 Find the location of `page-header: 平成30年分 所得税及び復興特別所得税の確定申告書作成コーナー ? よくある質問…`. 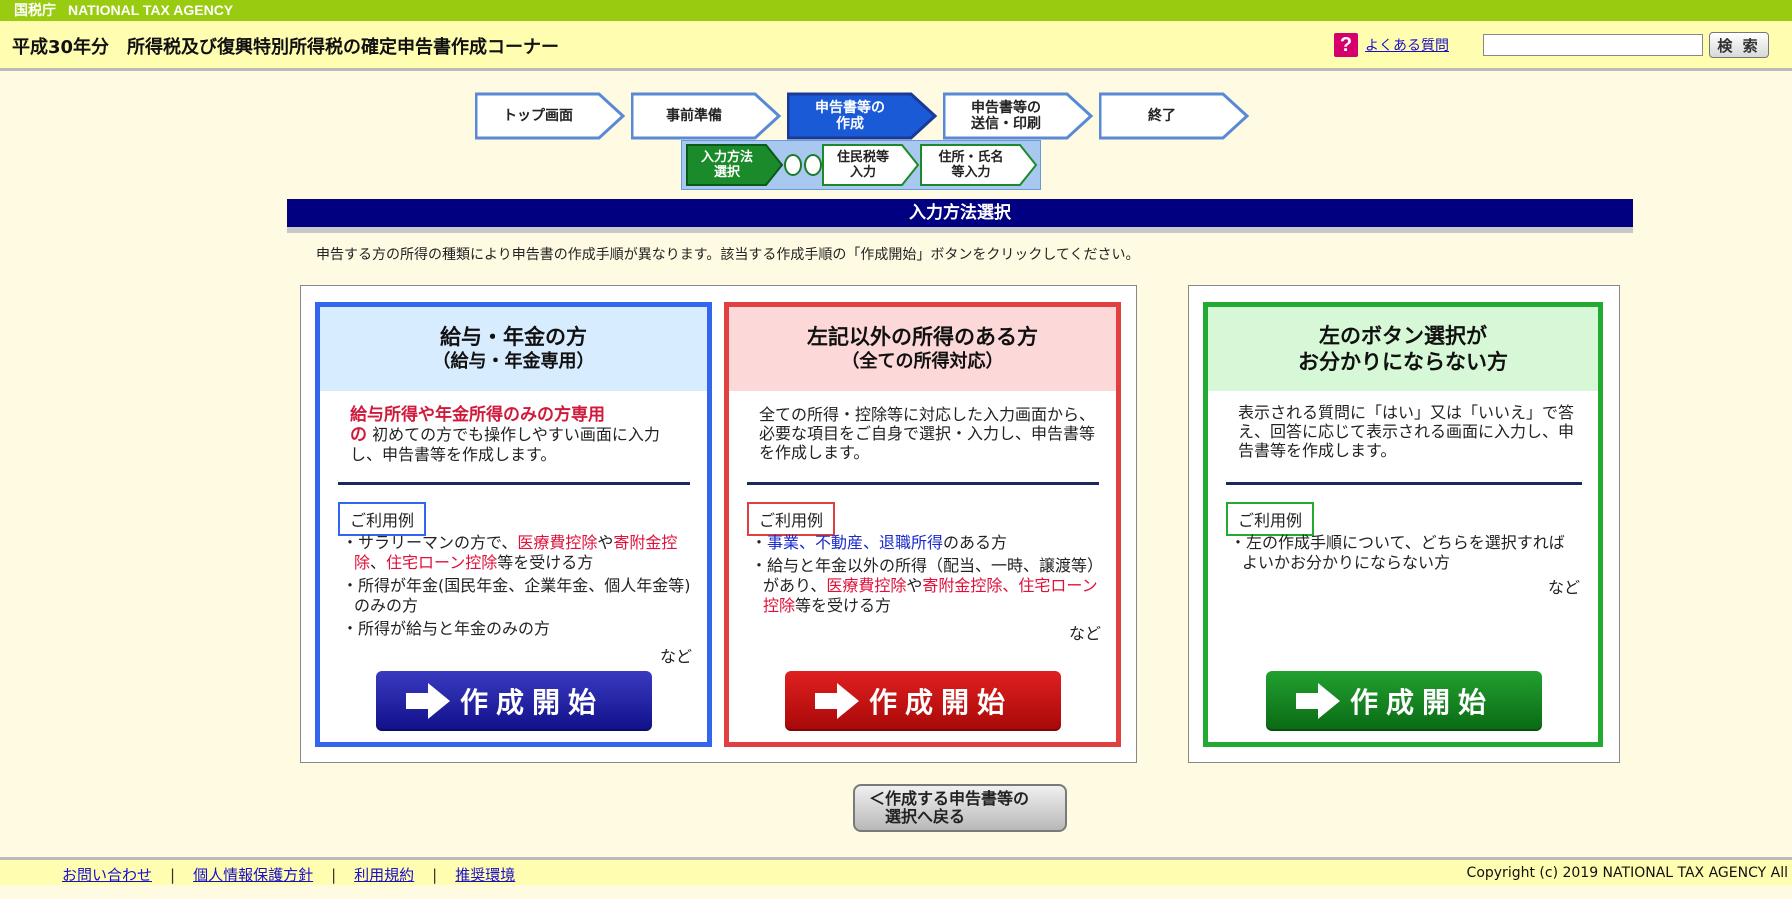

page-header: 平成30年分 所得税及び復興特別所得税の確定申告書作成コーナー ? よくある質問… is located at coordinates (896, 46).